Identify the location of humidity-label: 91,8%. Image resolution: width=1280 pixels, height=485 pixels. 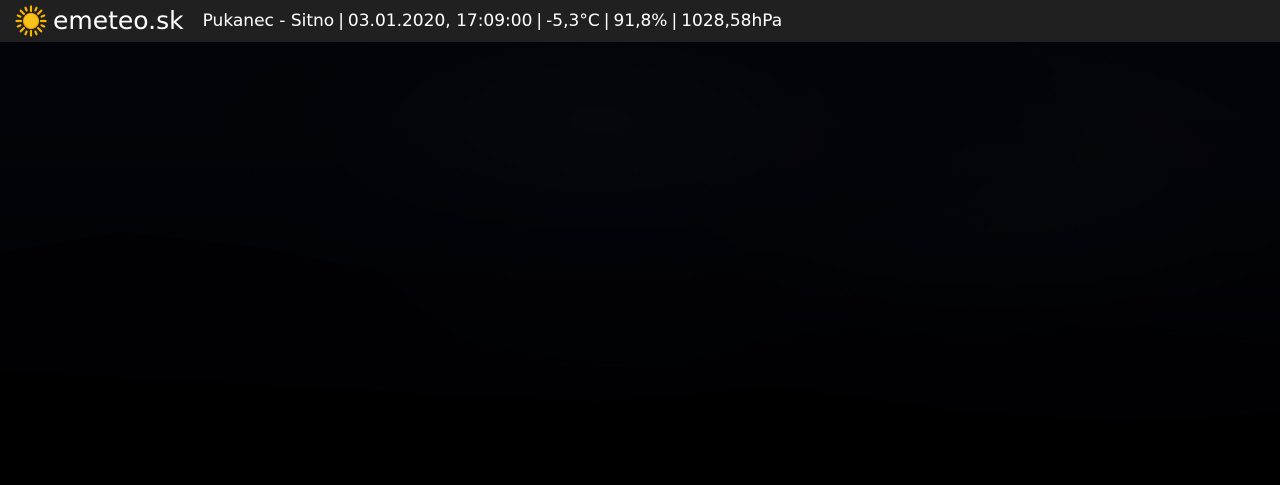
(640, 21).